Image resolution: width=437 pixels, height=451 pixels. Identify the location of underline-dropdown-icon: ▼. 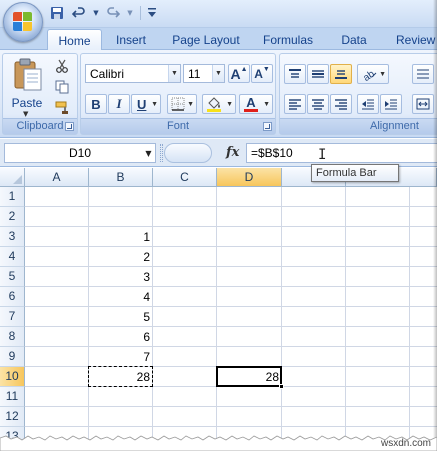
(154, 104).